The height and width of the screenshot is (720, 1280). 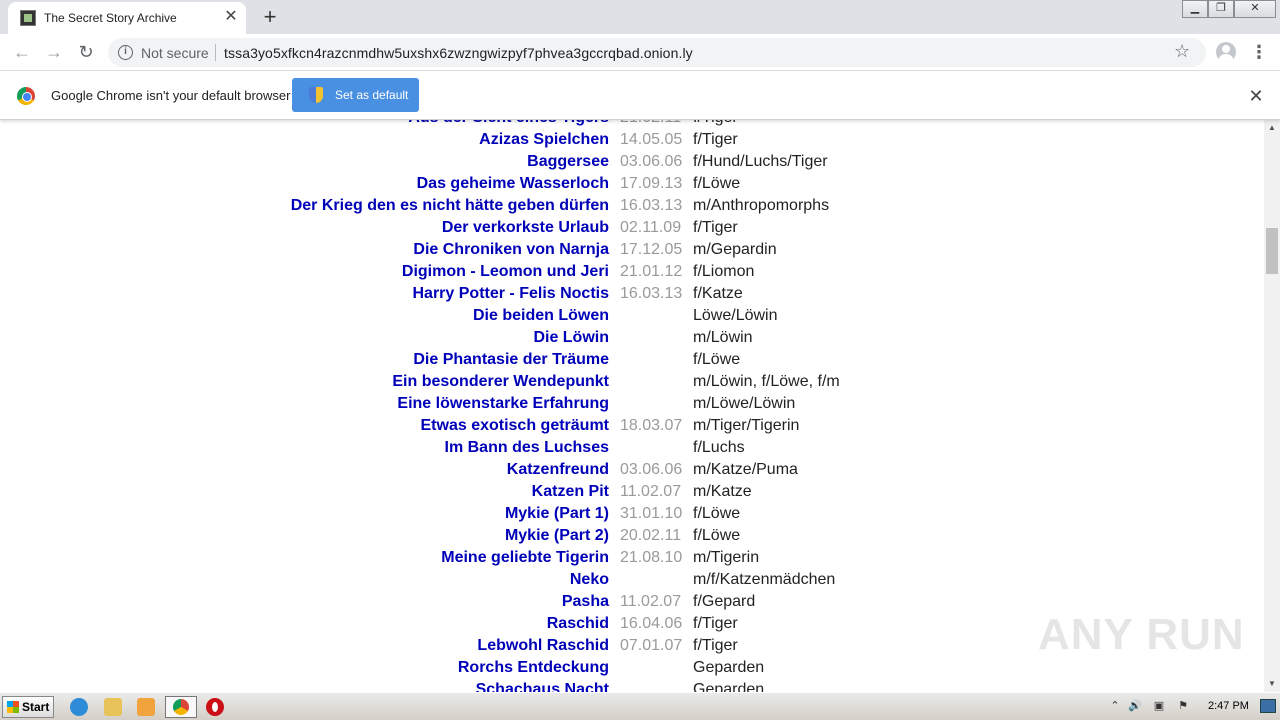 I want to click on site-favicon-icon, so click(x=28, y=18).